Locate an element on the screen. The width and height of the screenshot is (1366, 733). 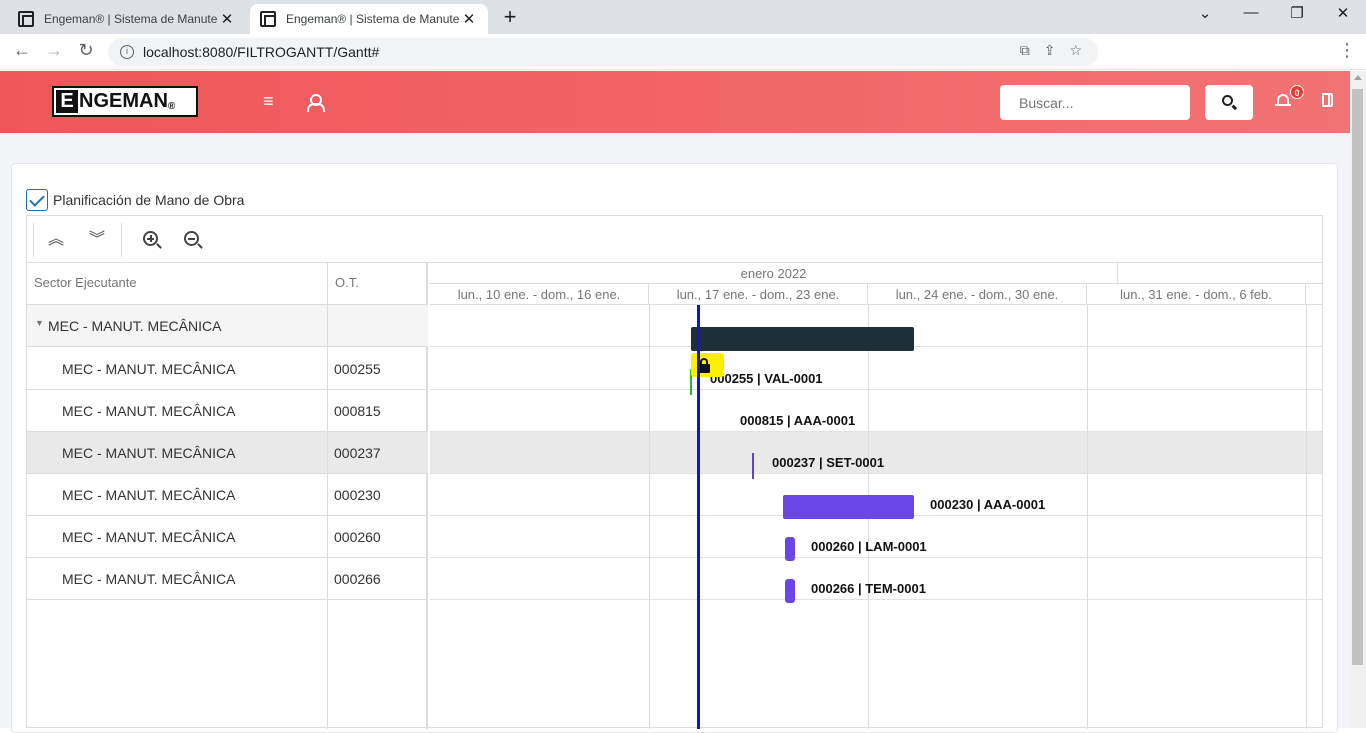
group-name: MEC - MANUT. MECÂNICA is located at coordinates (135, 326).